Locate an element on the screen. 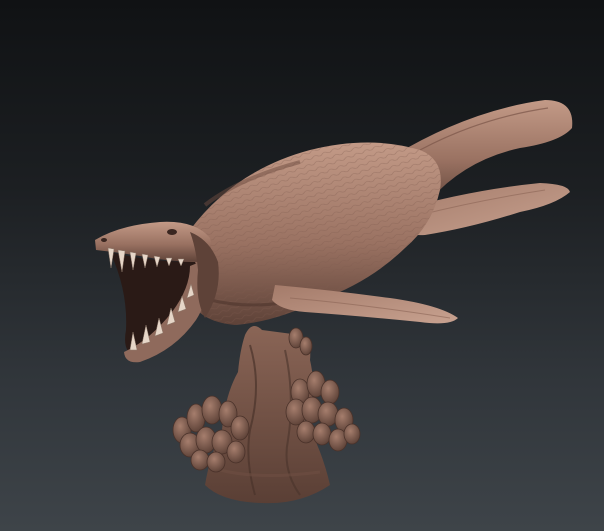 This screenshot has width=604, height=531. creature-head is located at coordinates (157, 292).